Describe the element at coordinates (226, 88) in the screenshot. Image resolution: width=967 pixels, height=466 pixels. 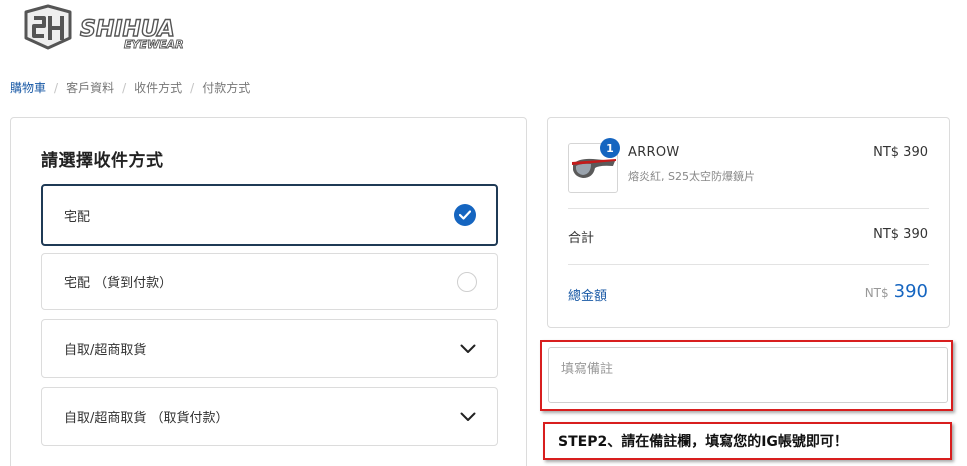
I see `breadcrumb-payment-method: 付款方式` at that location.